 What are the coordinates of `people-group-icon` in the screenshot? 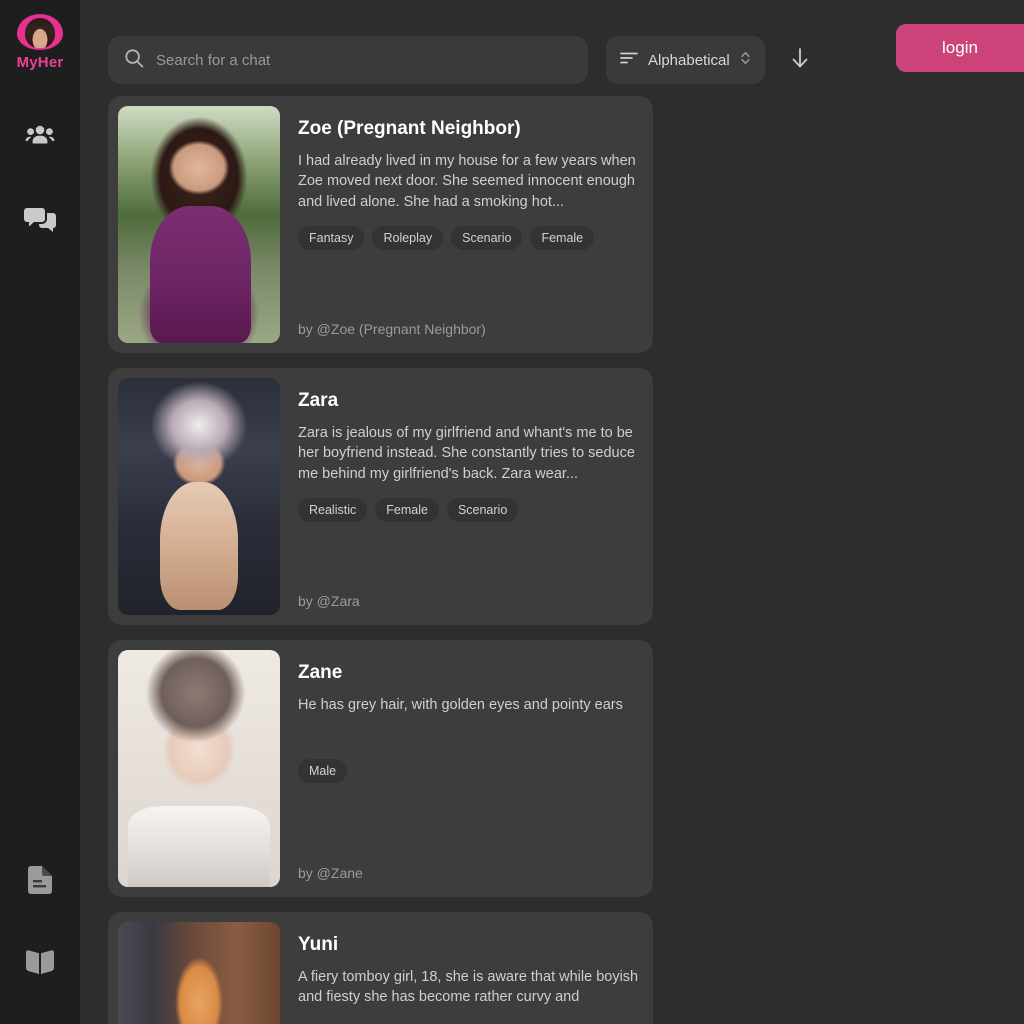 It's located at (40, 137).